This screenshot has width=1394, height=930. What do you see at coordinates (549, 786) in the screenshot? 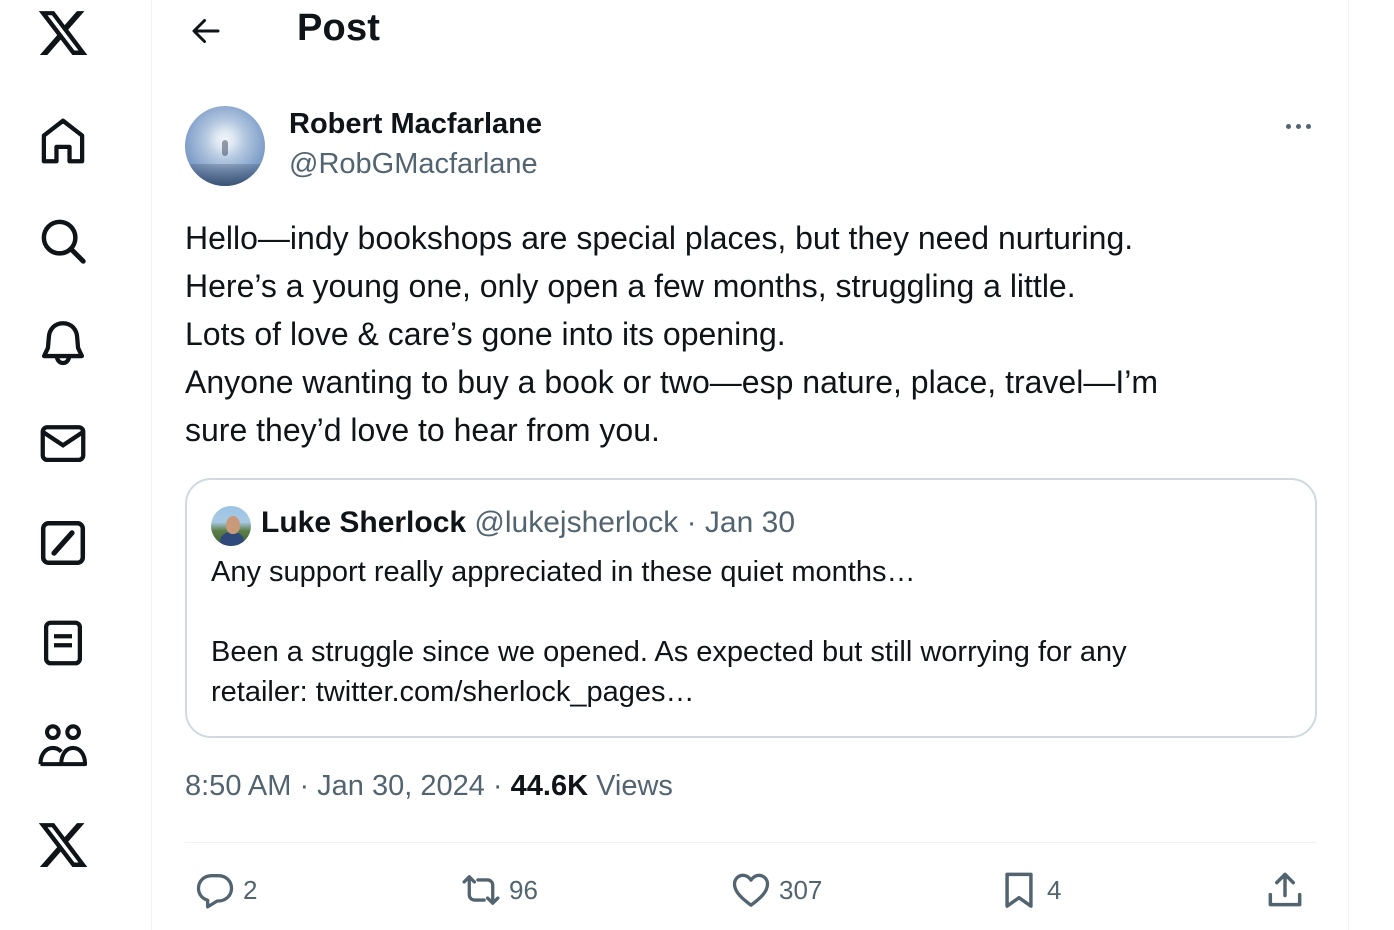
I see `views-count: 44.6K` at bounding box center [549, 786].